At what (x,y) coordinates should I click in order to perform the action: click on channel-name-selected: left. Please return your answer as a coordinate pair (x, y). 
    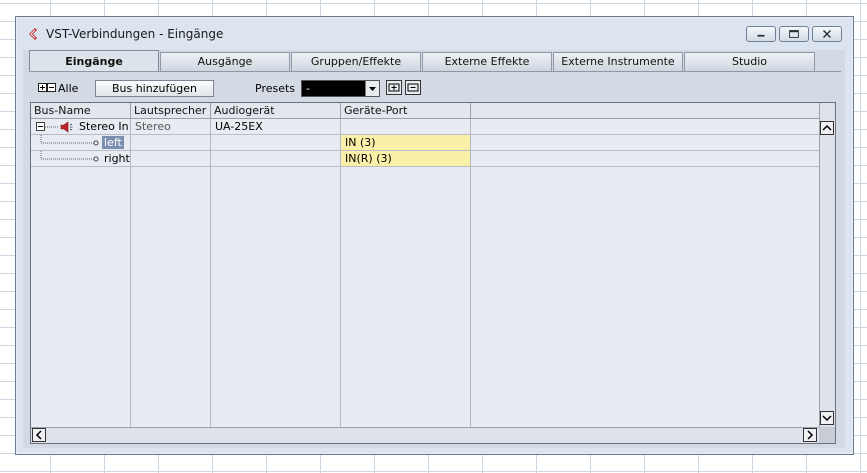
    Looking at the image, I should click on (113, 142).